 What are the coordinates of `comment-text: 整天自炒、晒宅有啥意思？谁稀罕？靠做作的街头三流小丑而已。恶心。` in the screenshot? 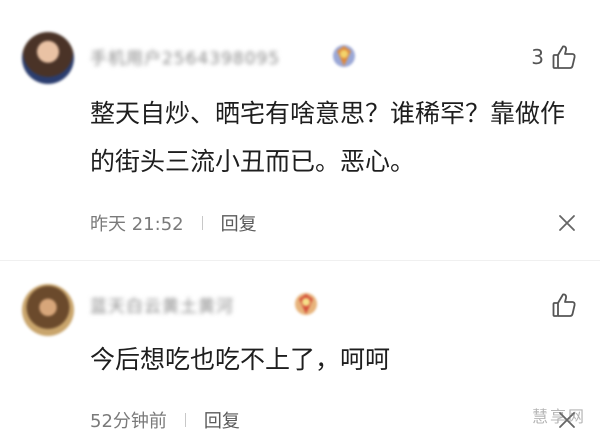 It's located at (328, 137).